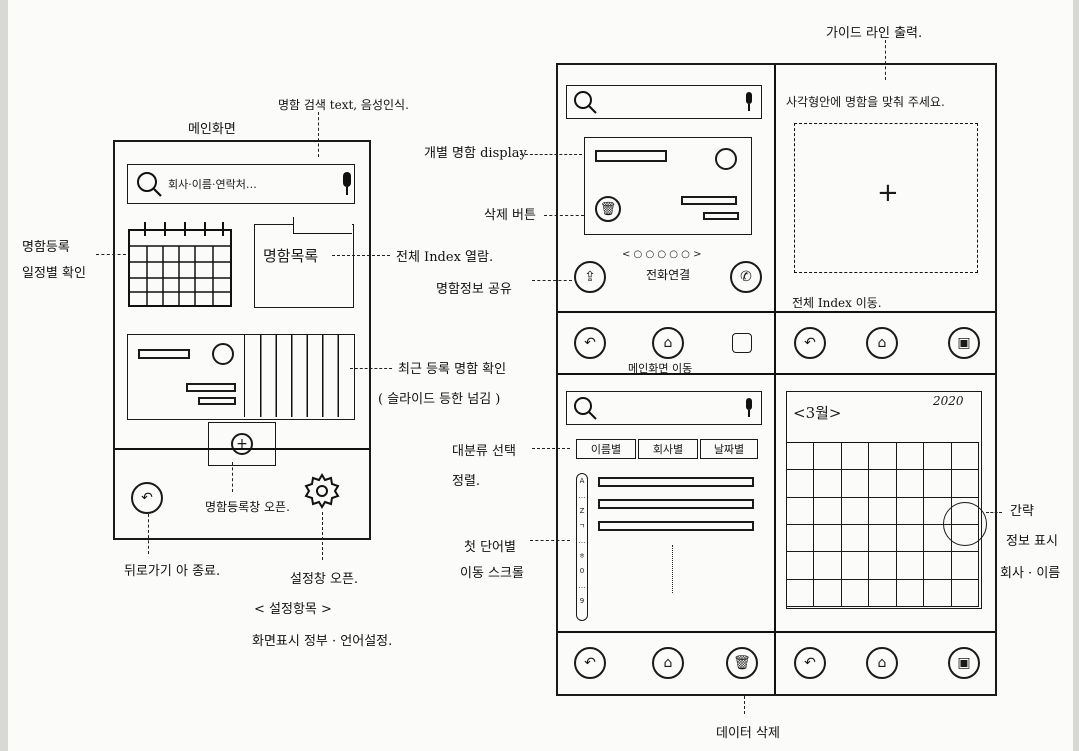 Image resolution: width=1079 pixels, height=751 pixels. What do you see at coordinates (746, 277) in the screenshot?
I see `call-button: ✆` at bounding box center [746, 277].